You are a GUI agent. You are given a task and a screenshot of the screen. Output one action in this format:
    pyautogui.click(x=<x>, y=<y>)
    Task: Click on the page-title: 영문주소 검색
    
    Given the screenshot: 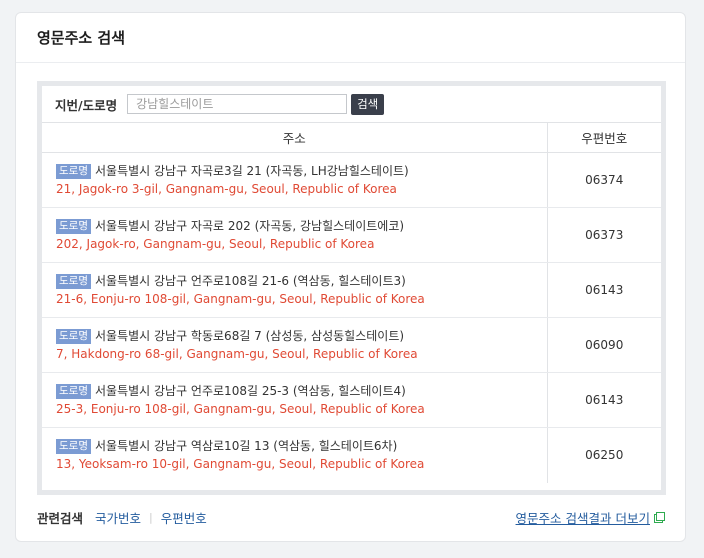 What is the action you would take?
    pyautogui.click(x=81, y=38)
    